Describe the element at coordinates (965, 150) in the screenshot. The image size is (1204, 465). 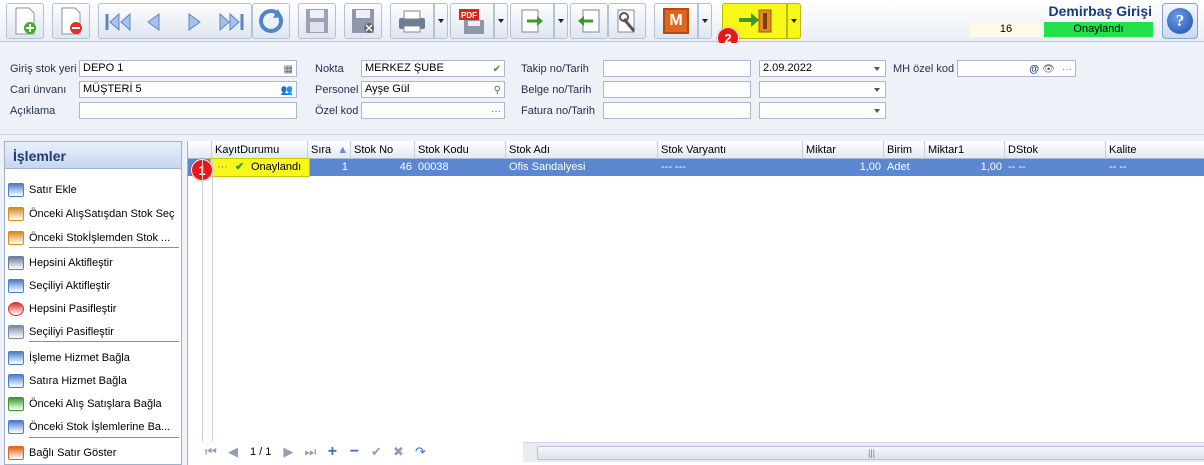
I see `col-miktar1: Miktar1` at that location.